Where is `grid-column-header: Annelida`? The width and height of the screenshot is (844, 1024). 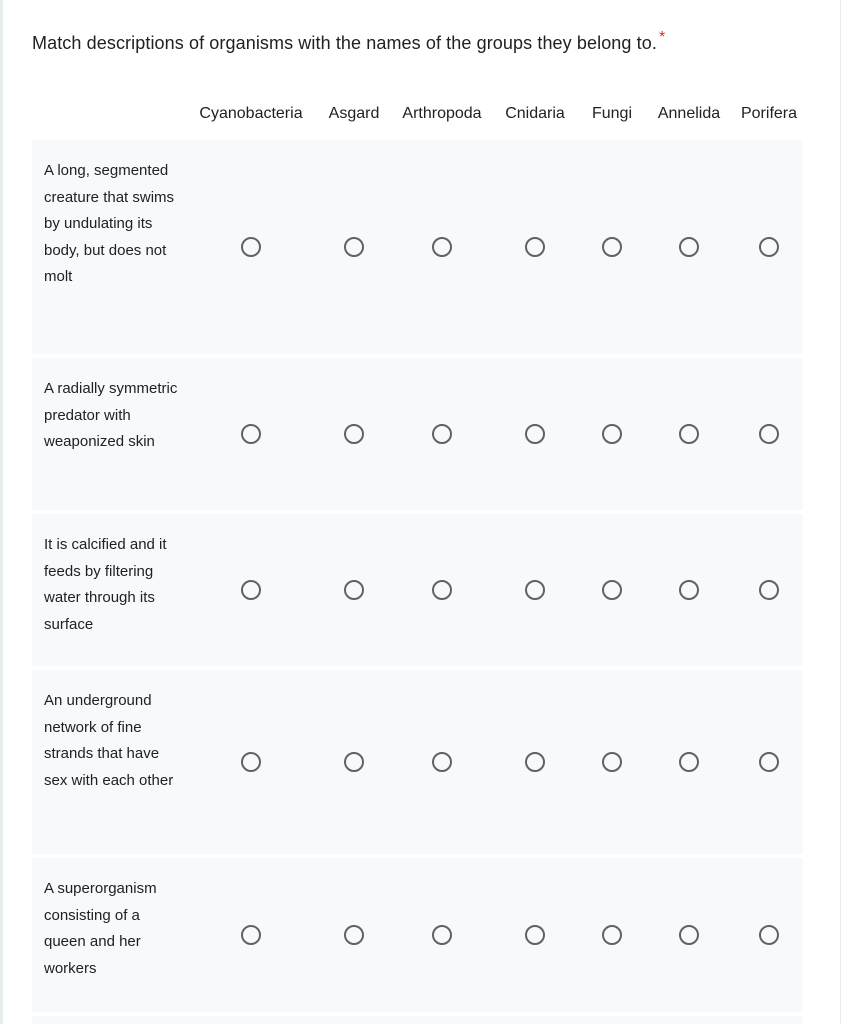 grid-column-header: Annelida is located at coordinates (689, 113).